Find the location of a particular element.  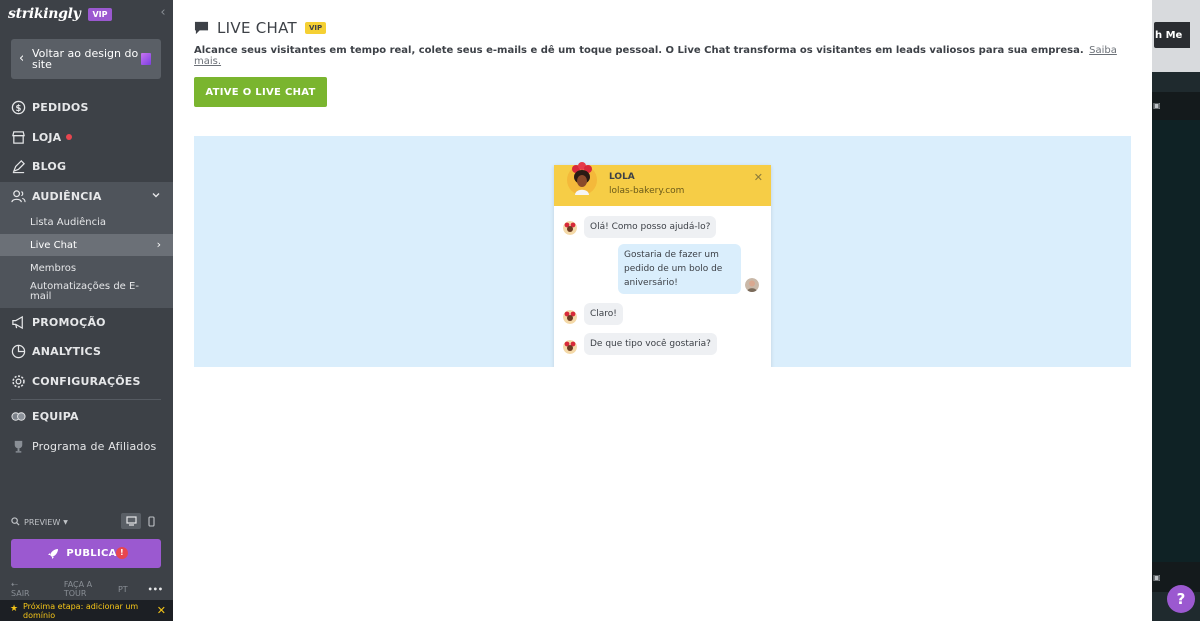

editor-canvas is located at coordinates (1176, 327).